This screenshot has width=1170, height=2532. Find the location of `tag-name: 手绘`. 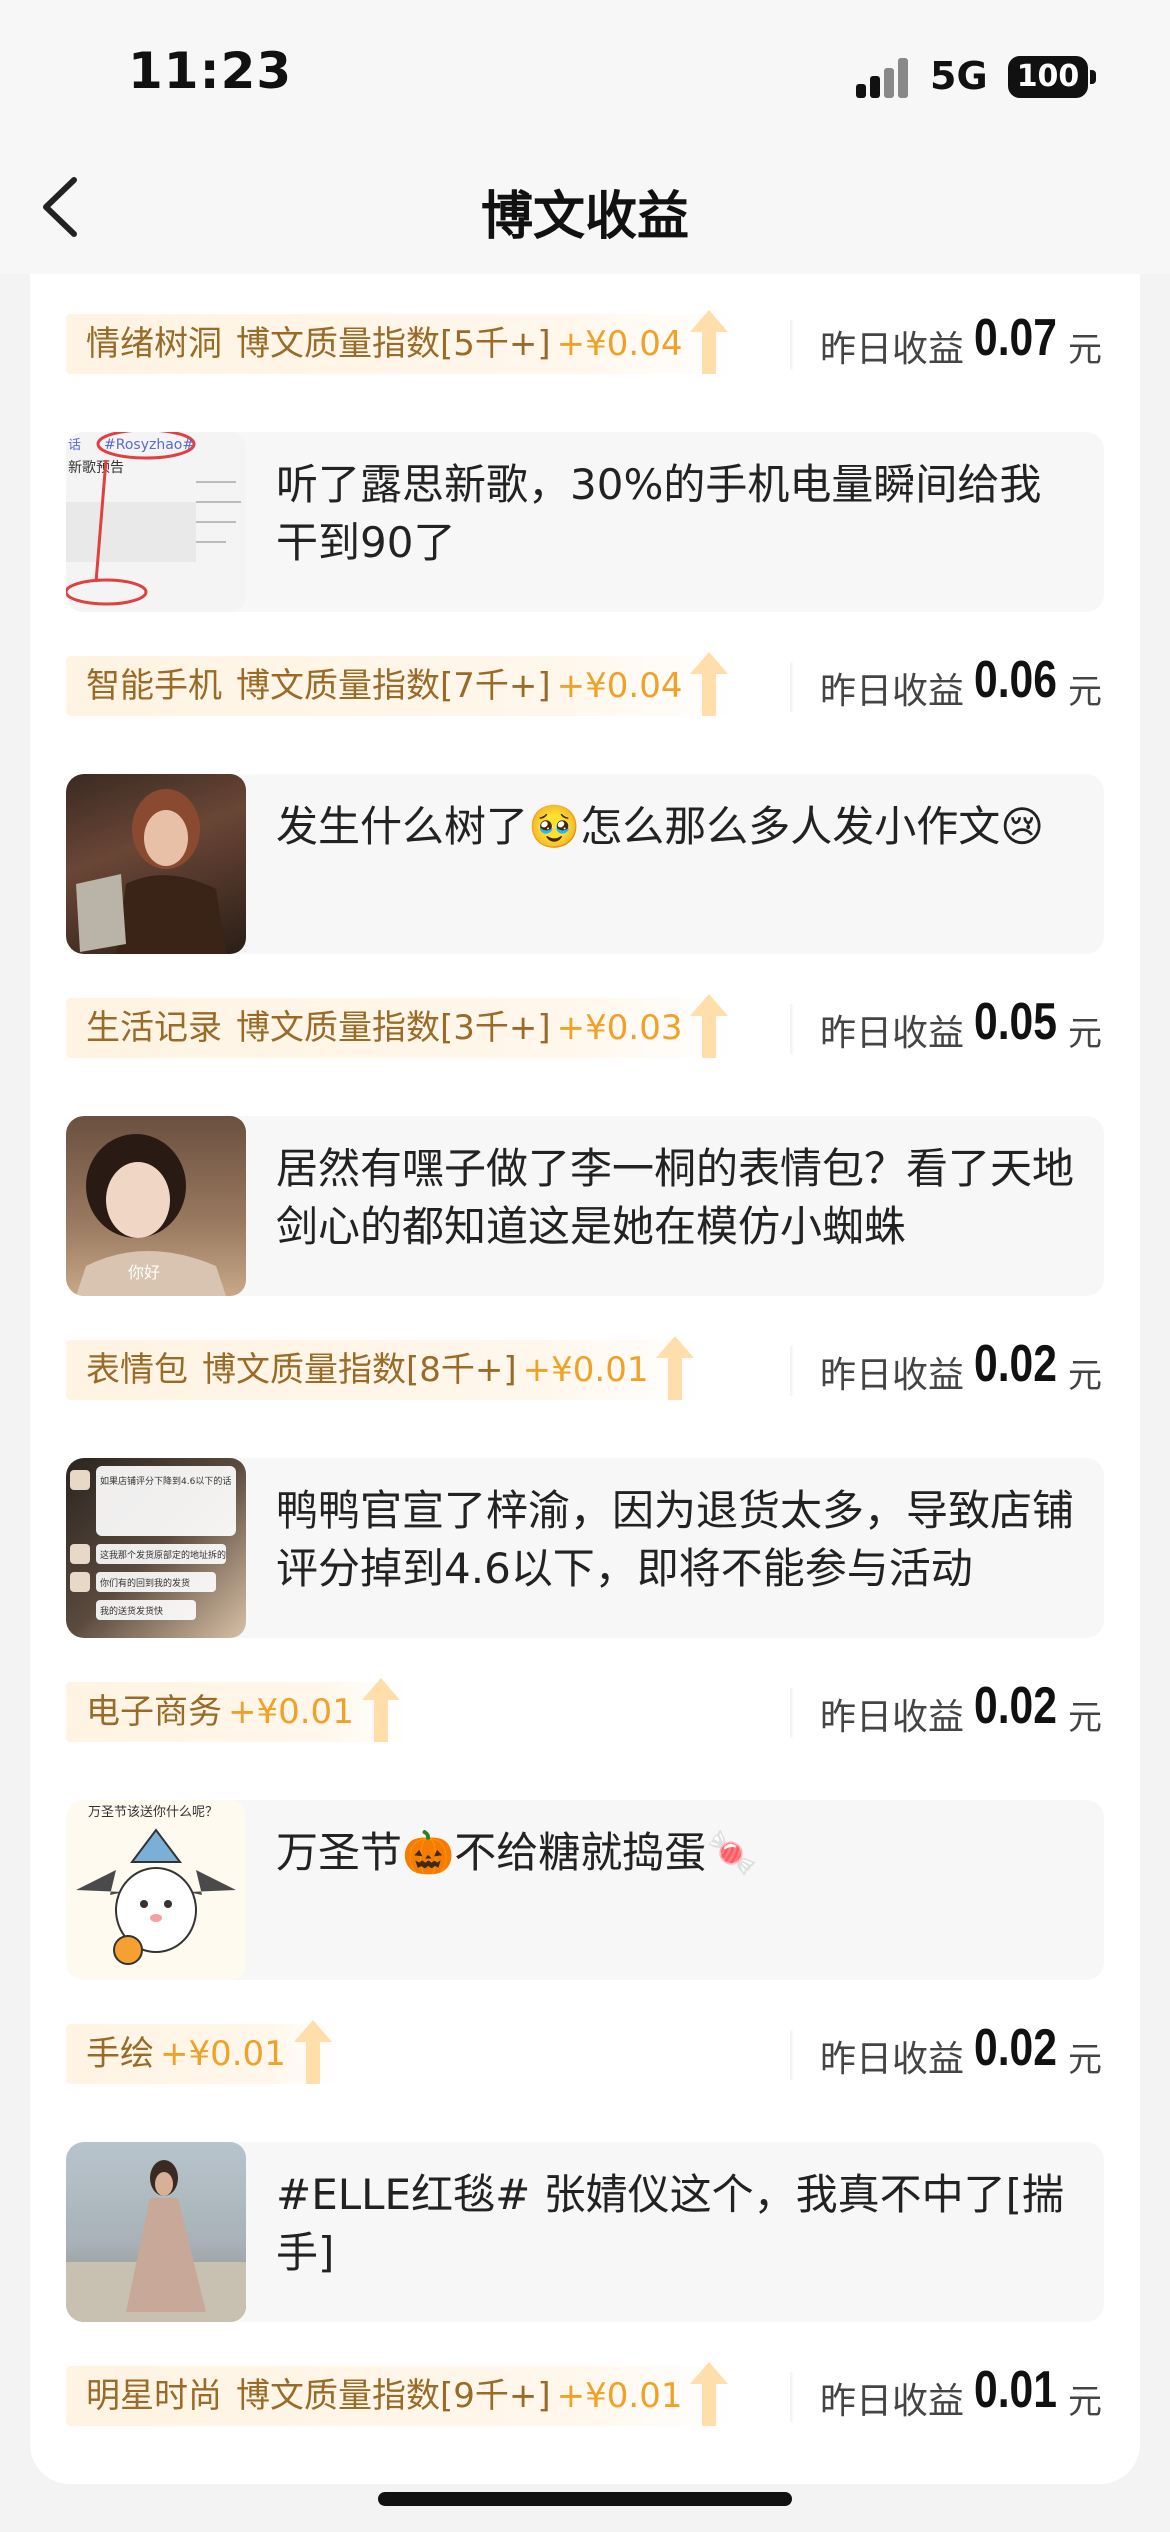

tag-name: 手绘 is located at coordinates (120, 2054).